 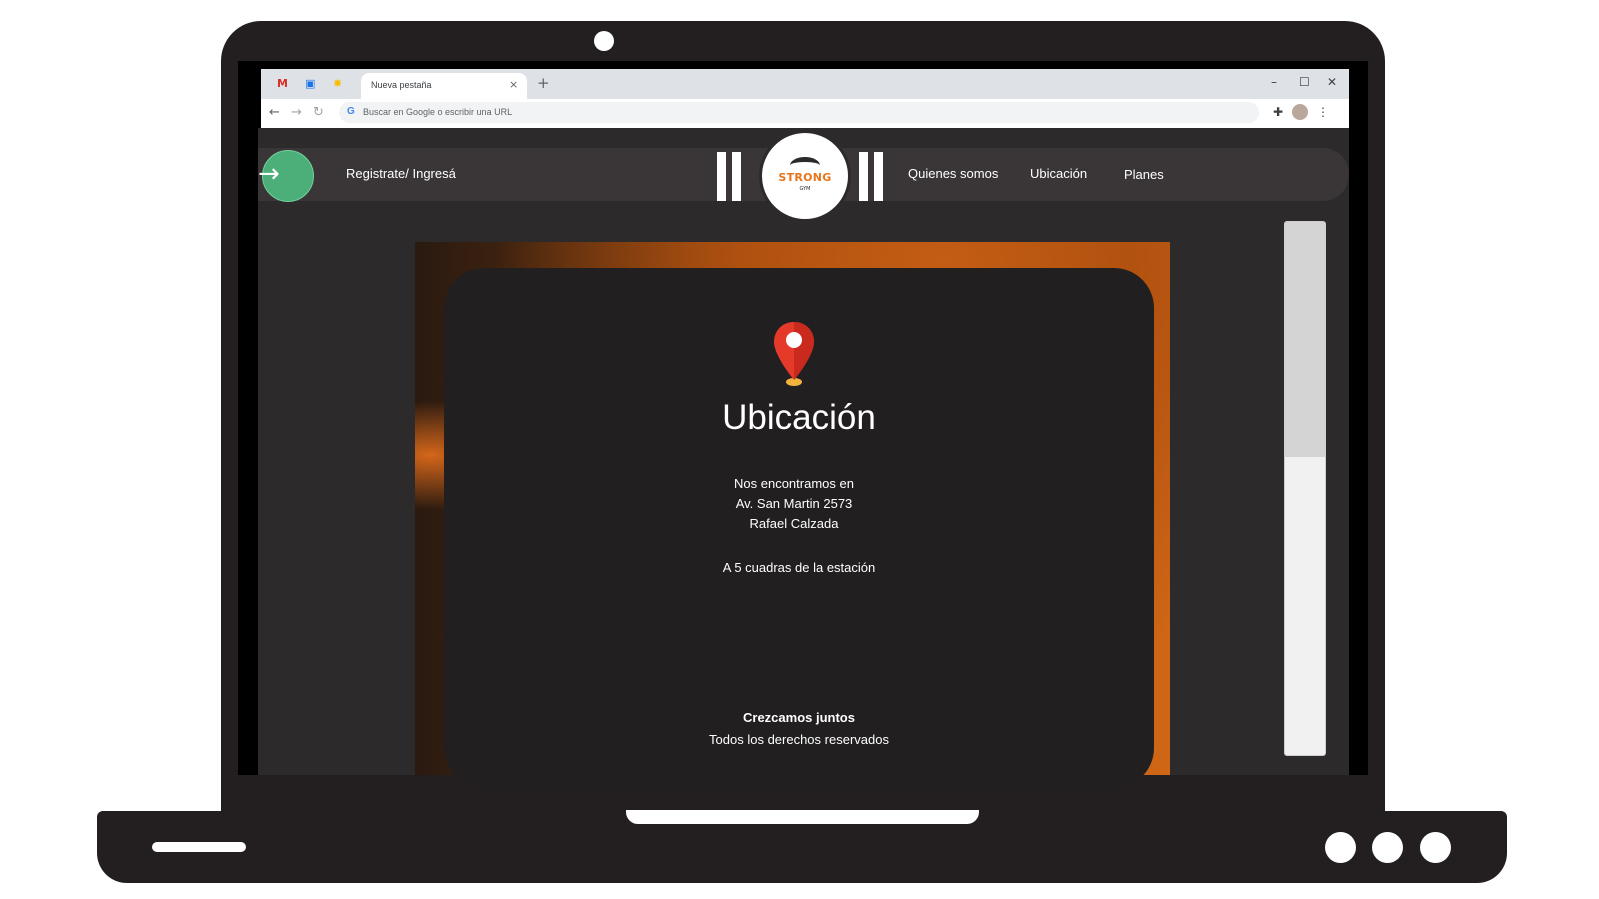 What do you see at coordinates (1300, 112) in the screenshot?
I see `avatar` at bounding box center [1300, 112].